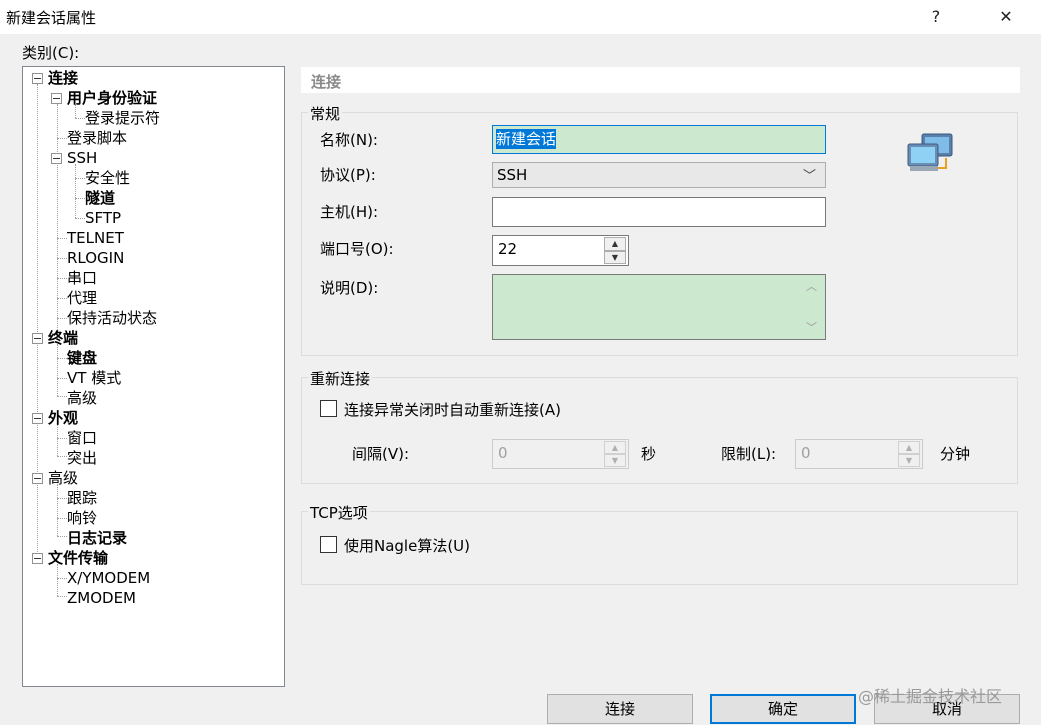 The image size is (1041, 725). Describe the element at coordinates (620, 709) in the screenshot. I see `connect-button: 连接` at that location.